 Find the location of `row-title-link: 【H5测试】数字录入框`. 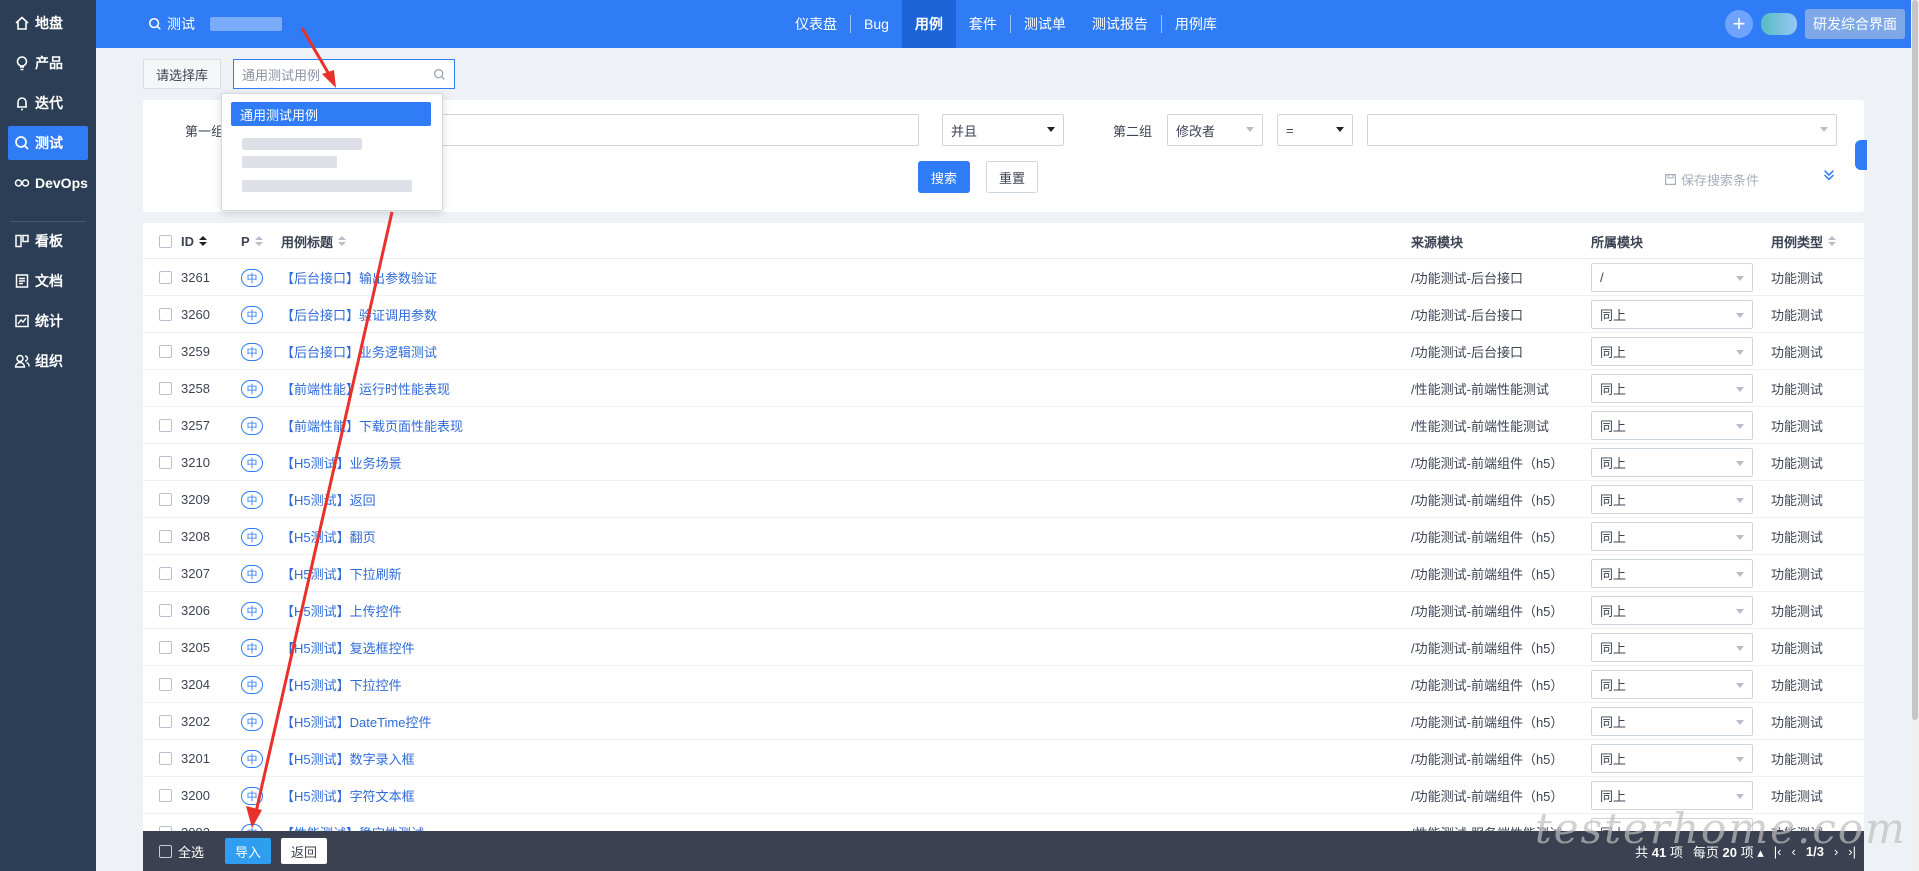

row-title-link: 【H5测试】数字录入框 is located at coordinates (348, 758).